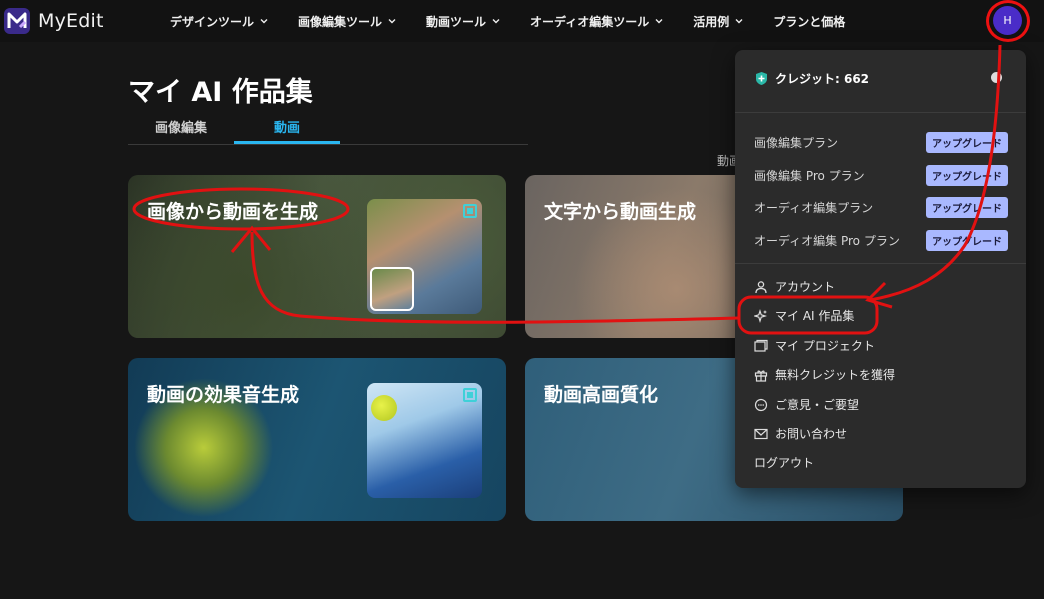  Describe the element at coordinates (815, 316) in the screenshot. I see `menu-item-label: マイ AI 作品集` at that location.